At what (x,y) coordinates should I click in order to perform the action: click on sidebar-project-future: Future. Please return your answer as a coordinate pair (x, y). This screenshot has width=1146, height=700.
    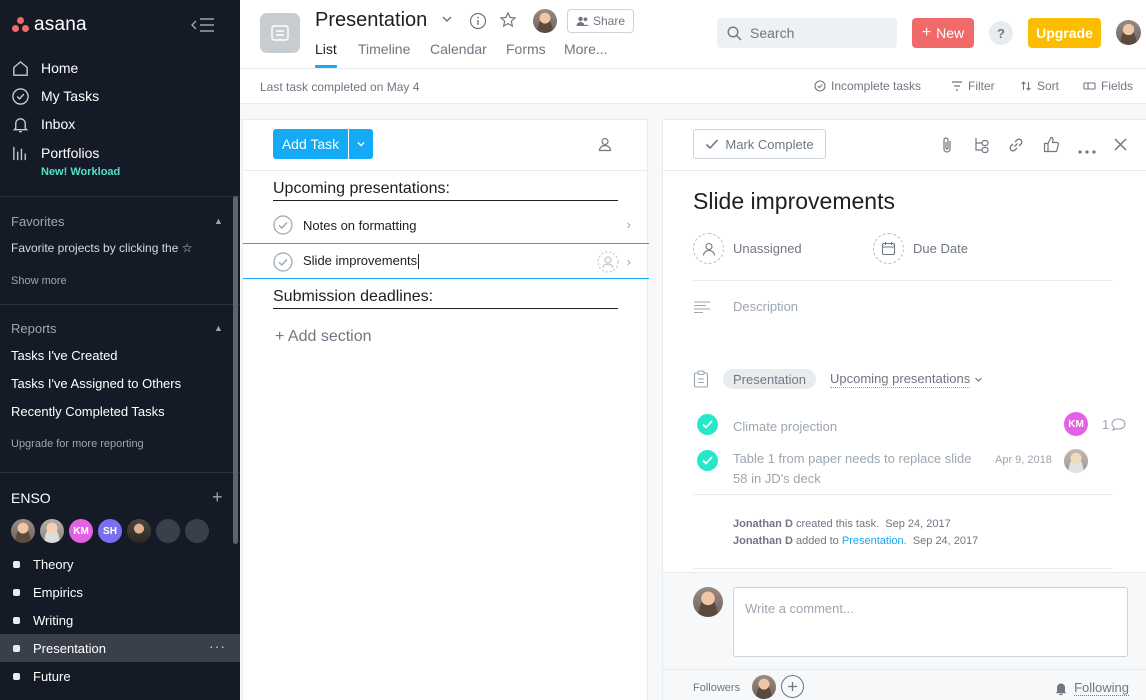
    Looking at the image, I should click on (120, 676).